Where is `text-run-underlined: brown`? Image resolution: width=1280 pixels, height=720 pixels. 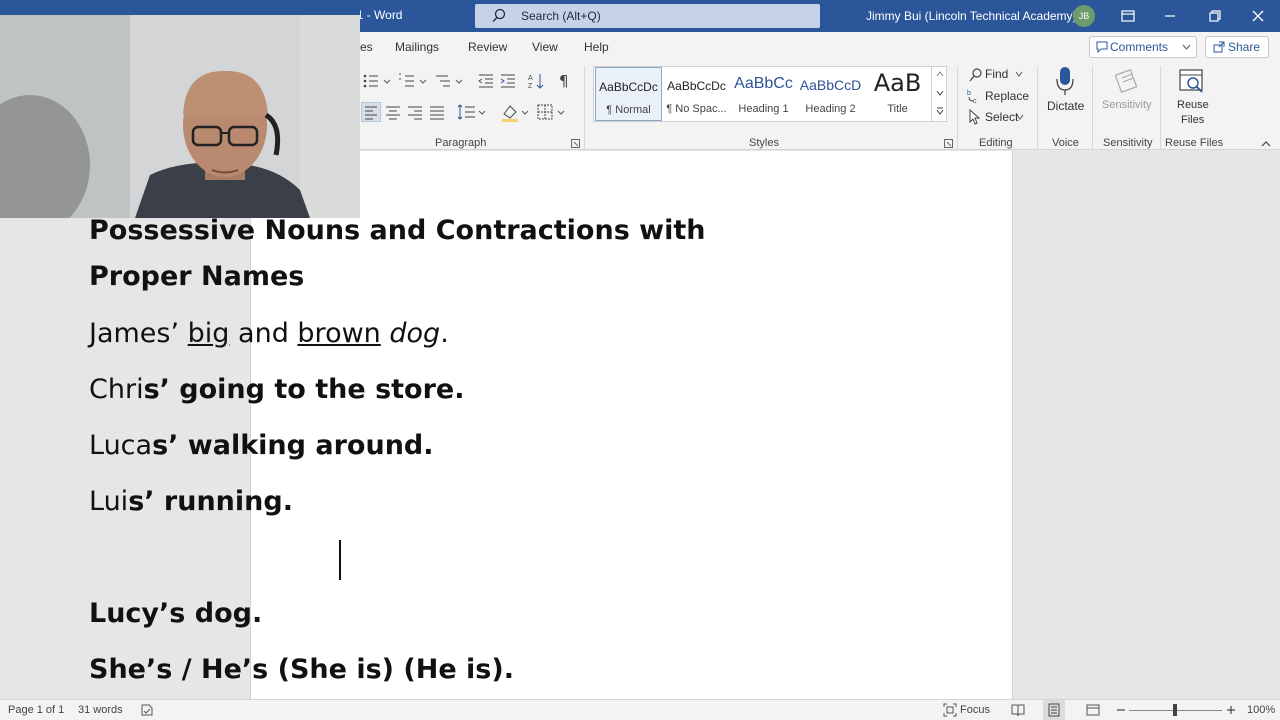 text-run-underlined: brown is located at coordinates (339, 333).